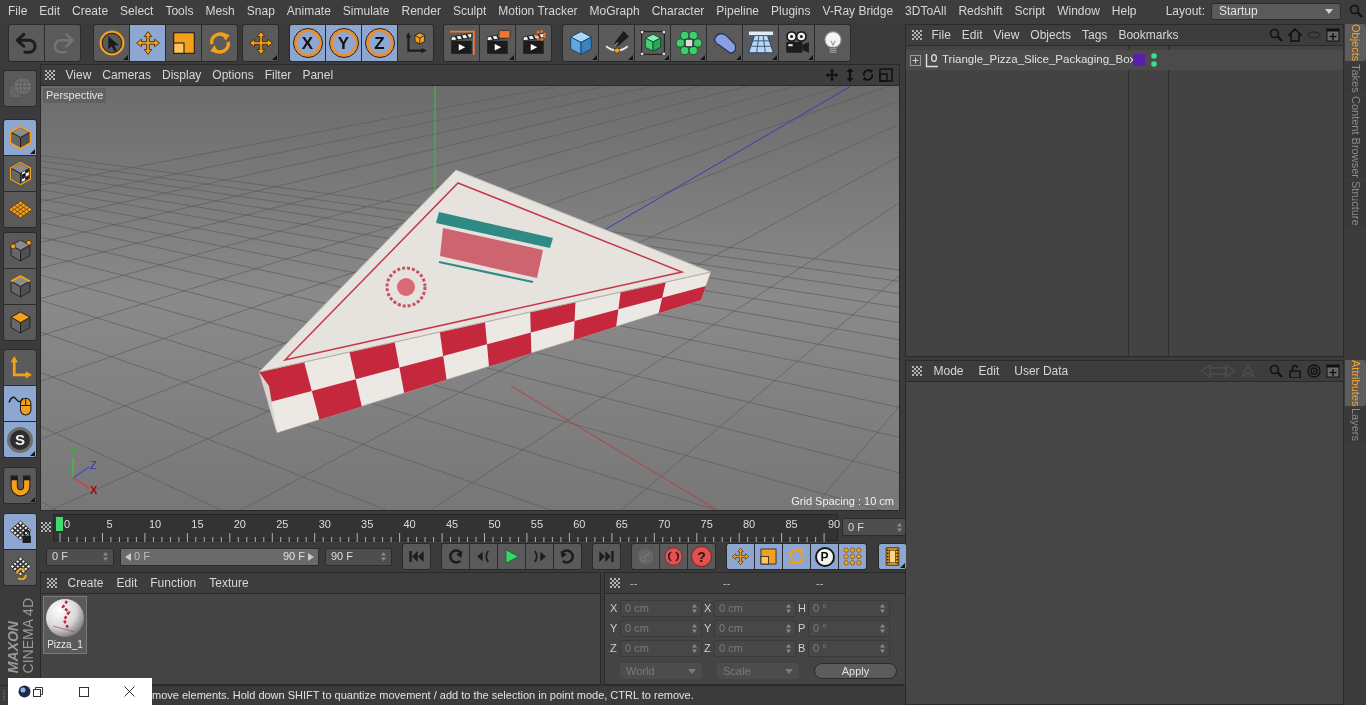  I want to click on menu-item: V-Ray Bridge, so click(858, 11).